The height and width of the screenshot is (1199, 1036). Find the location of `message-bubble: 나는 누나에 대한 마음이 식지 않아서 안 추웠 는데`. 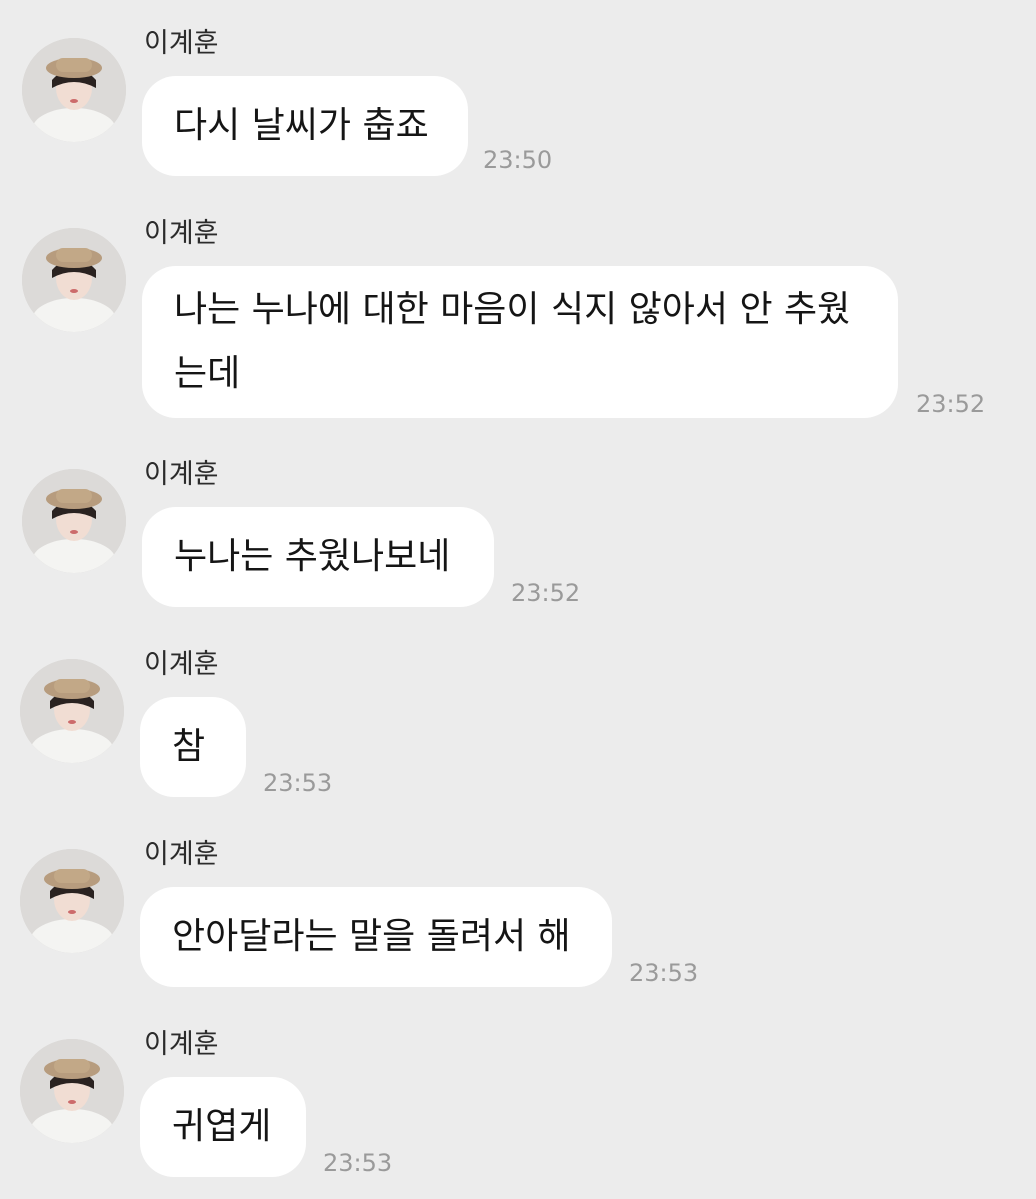

message-bubble: 나는 누나에 대한 마음이 식지 않아서 안 추웠 는데 is located at coordinates (520, 342).